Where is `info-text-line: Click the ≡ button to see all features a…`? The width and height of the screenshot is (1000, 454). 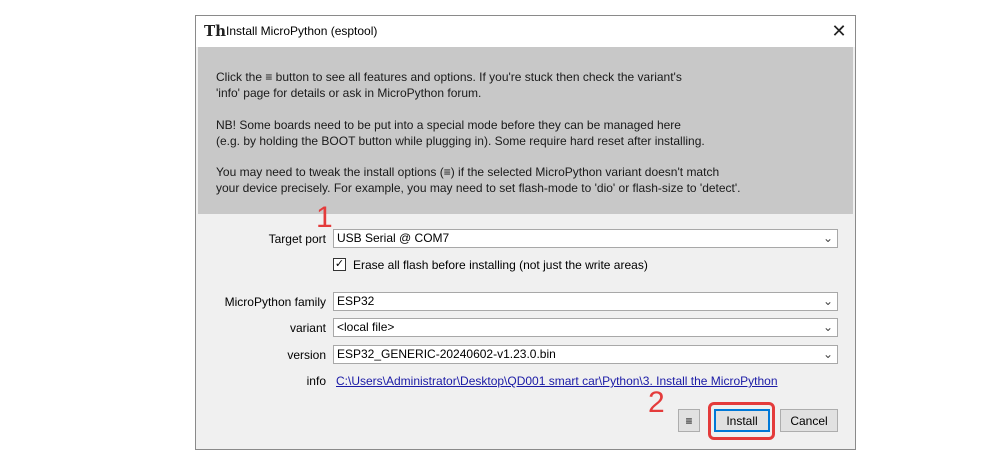 info-text-line: Click the ≡ button to see all features a… is located at coordinates (449, 77).